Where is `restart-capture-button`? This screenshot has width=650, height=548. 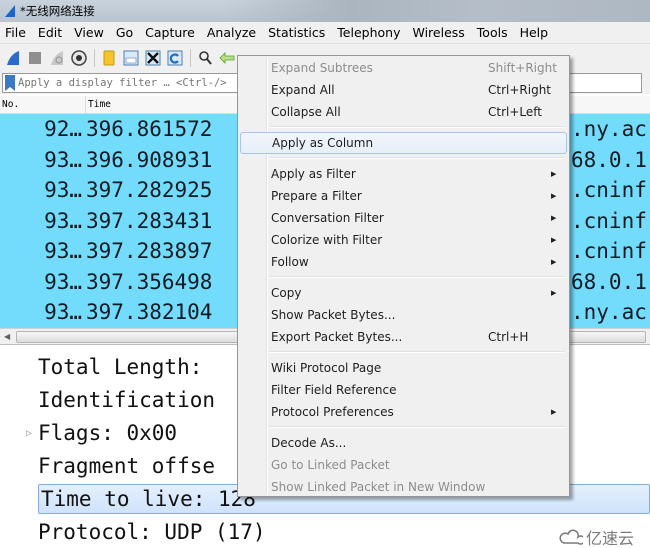 restart-capture-button is located at coordinates (57, 58).